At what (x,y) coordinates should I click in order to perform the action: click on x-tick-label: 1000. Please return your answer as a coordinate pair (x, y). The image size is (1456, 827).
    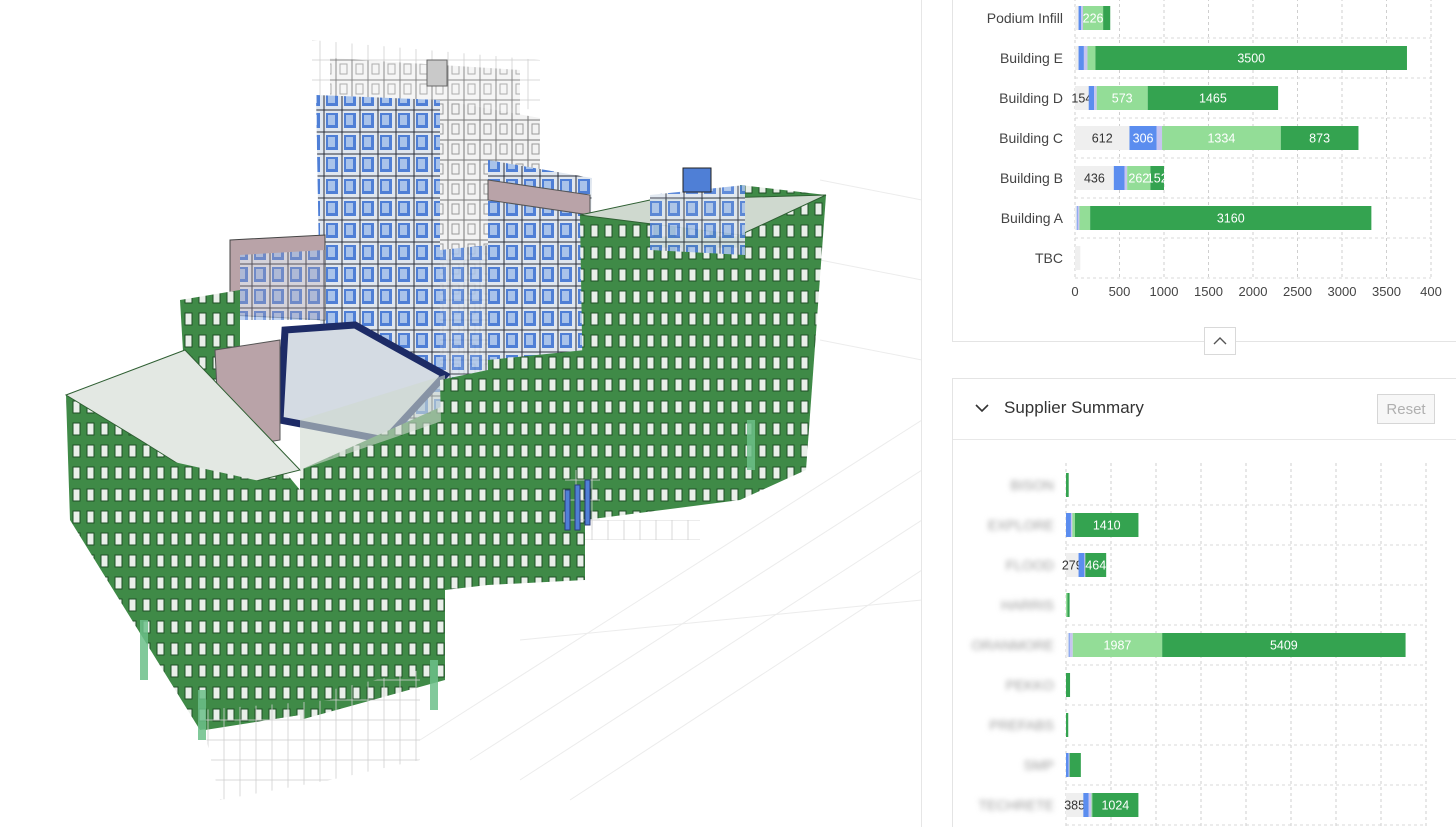
    Looking at the image, I should click on (1164, 291).